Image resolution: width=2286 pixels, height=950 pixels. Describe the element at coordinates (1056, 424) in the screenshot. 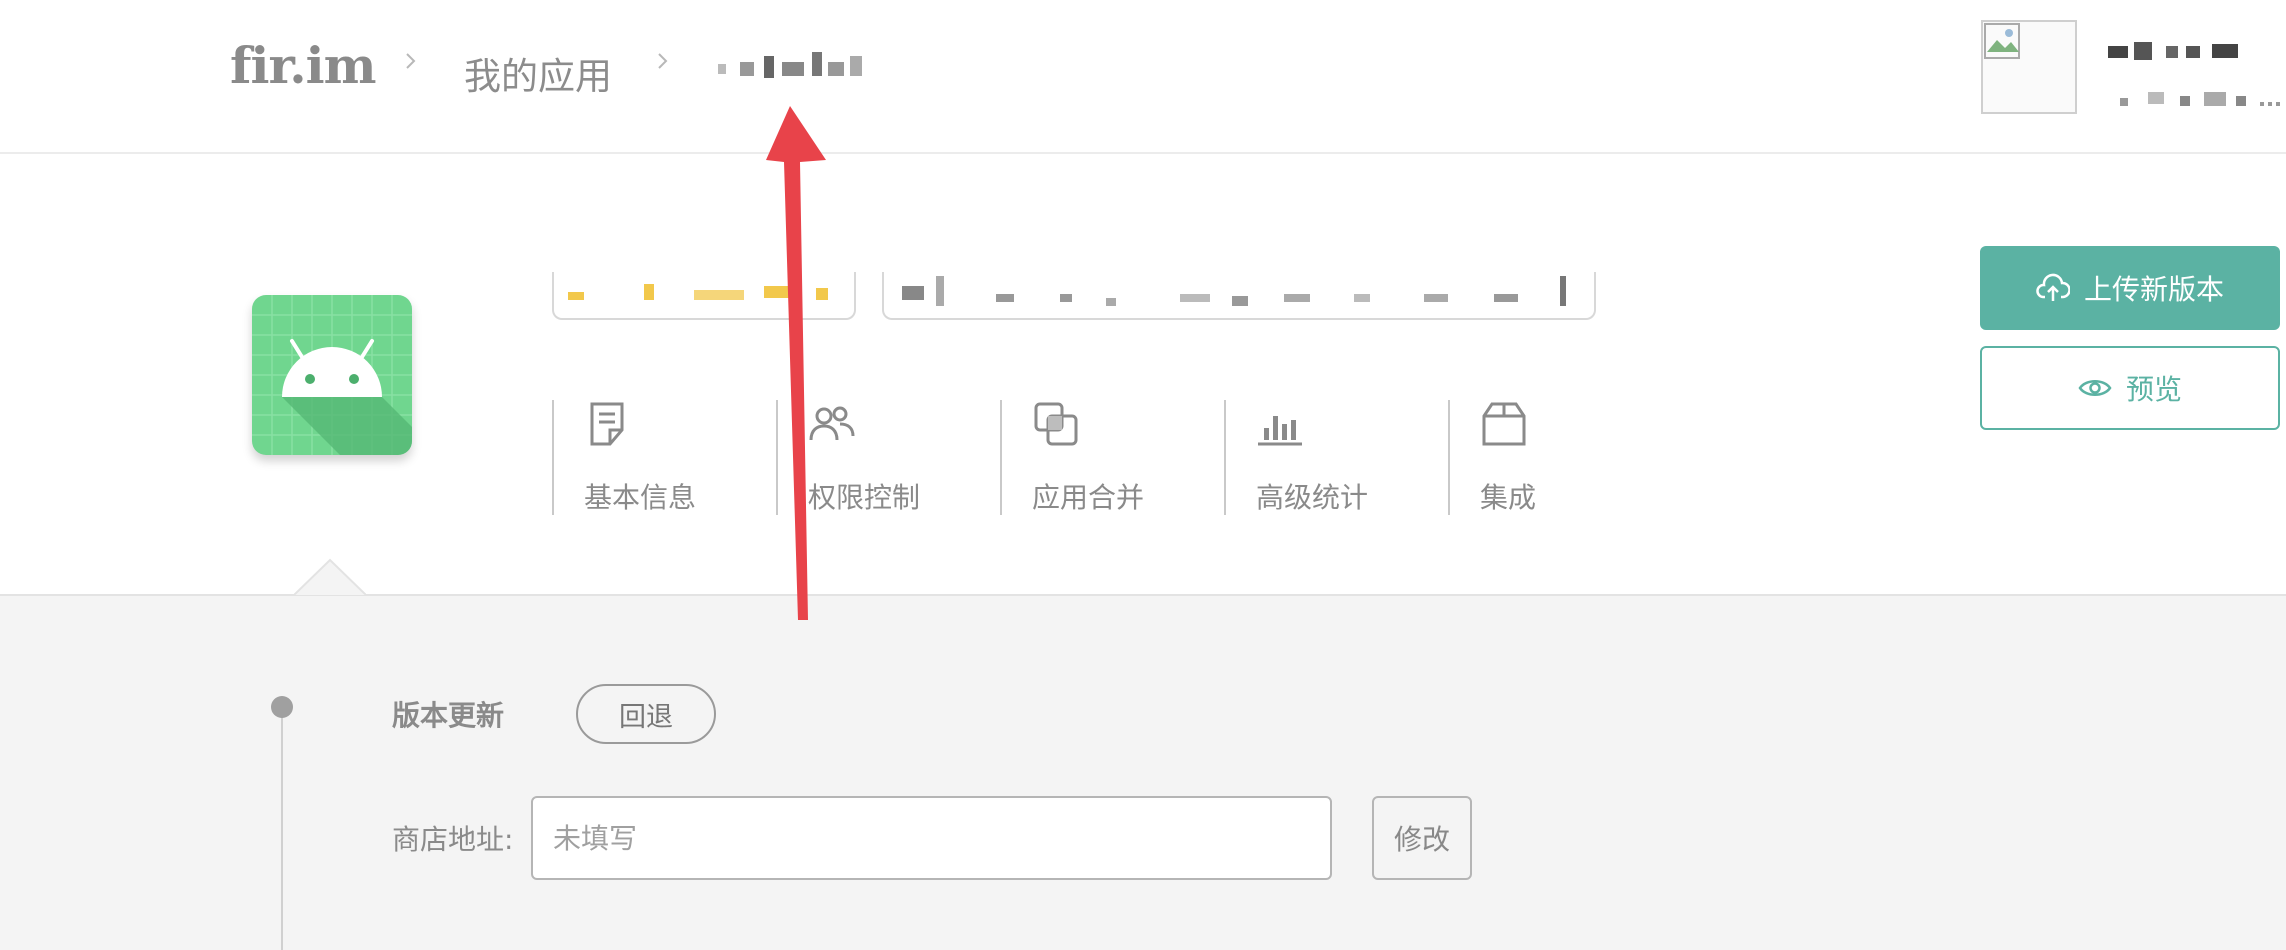

I see `merge-icon` at that location.